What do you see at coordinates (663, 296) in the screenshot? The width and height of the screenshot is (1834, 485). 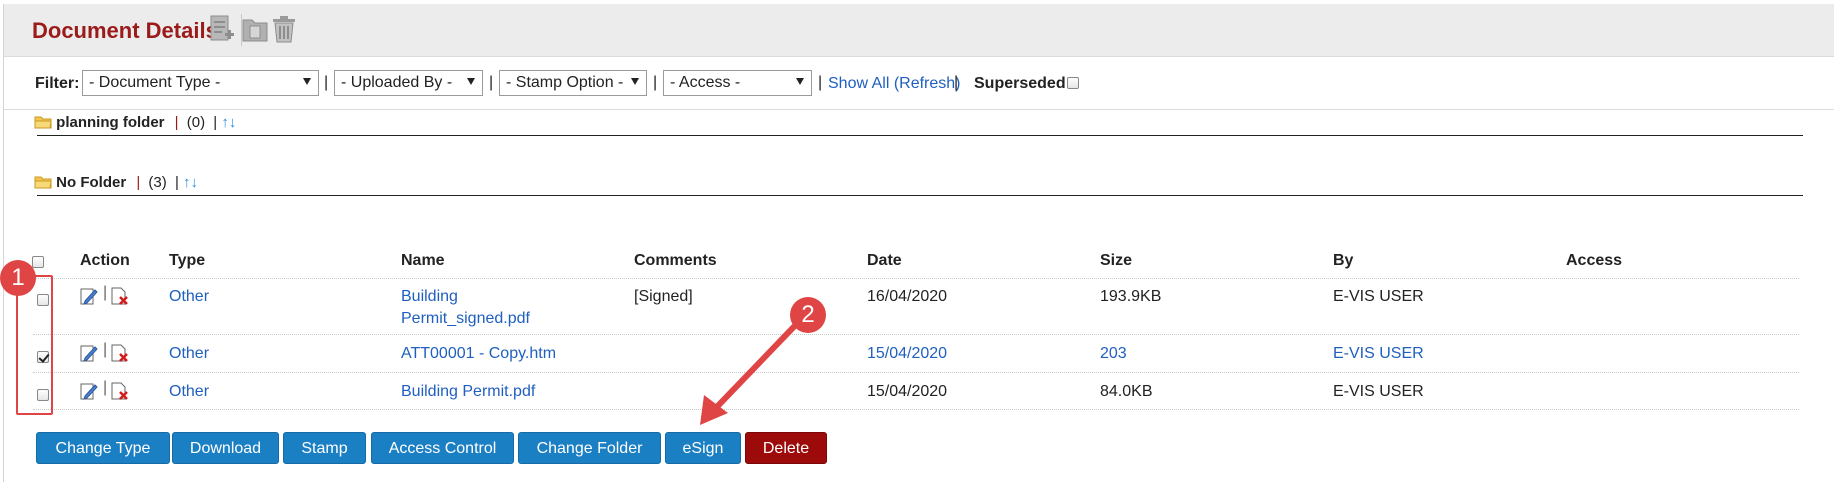 I see `row-comments: [Signed]` at bounding box center [663, 296].